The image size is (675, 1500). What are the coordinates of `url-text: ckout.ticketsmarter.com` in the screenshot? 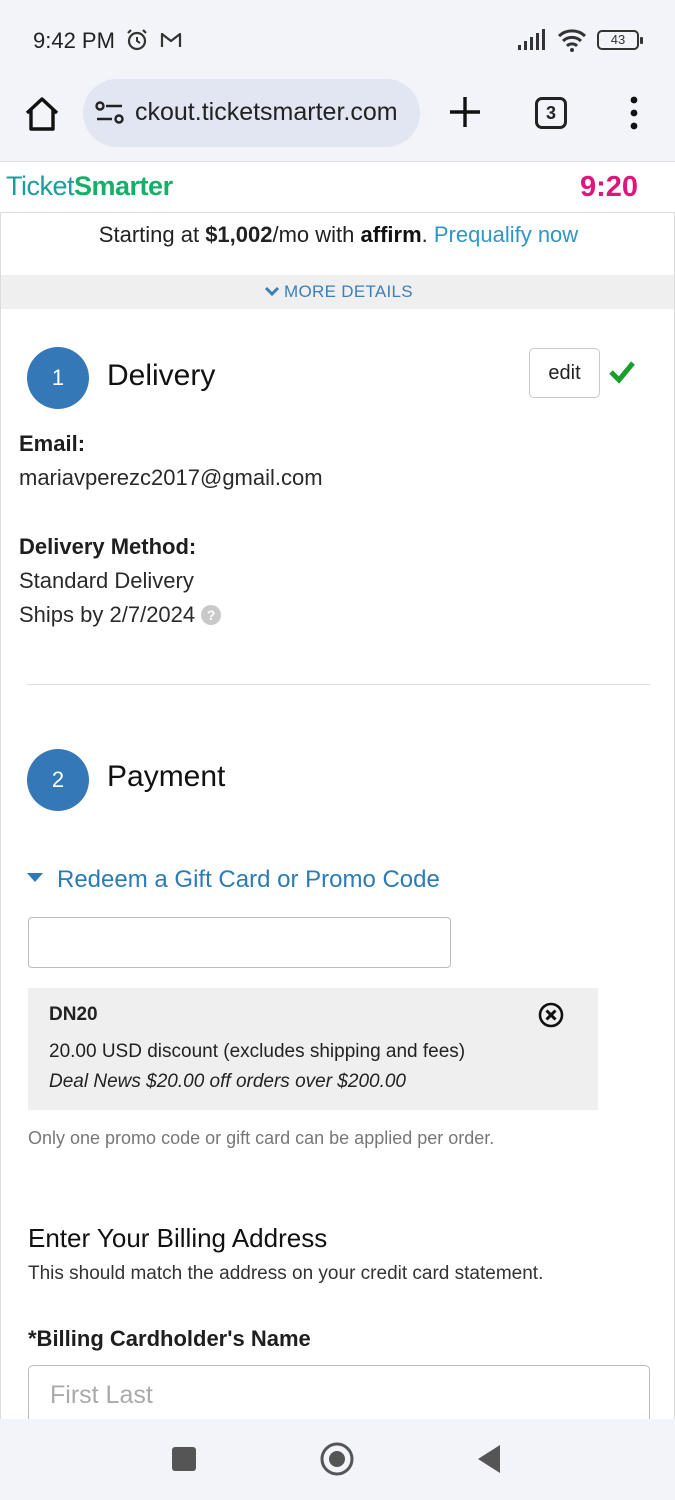 It's located at (266, 112).